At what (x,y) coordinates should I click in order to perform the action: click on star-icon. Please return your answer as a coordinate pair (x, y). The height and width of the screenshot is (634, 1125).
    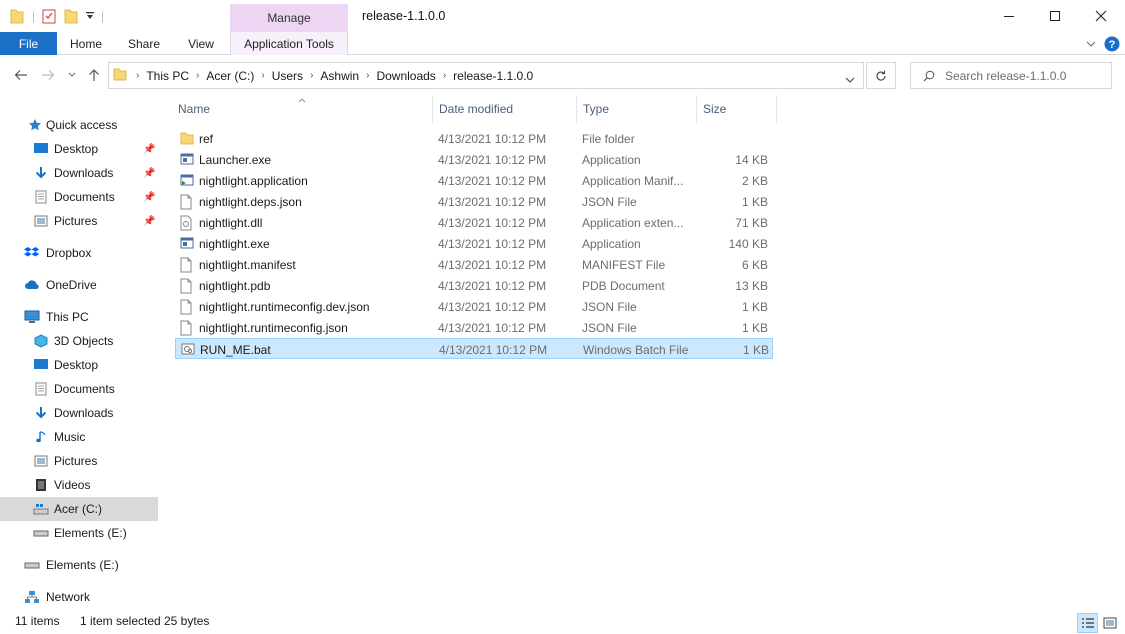
    Looking at the image, I should click on (35, 125).